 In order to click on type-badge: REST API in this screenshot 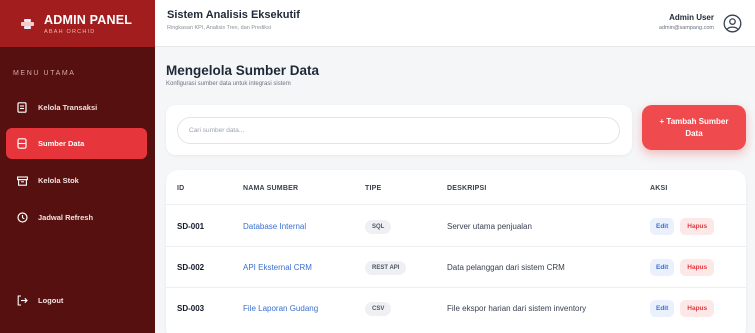, I will do `click(386, 267)`.